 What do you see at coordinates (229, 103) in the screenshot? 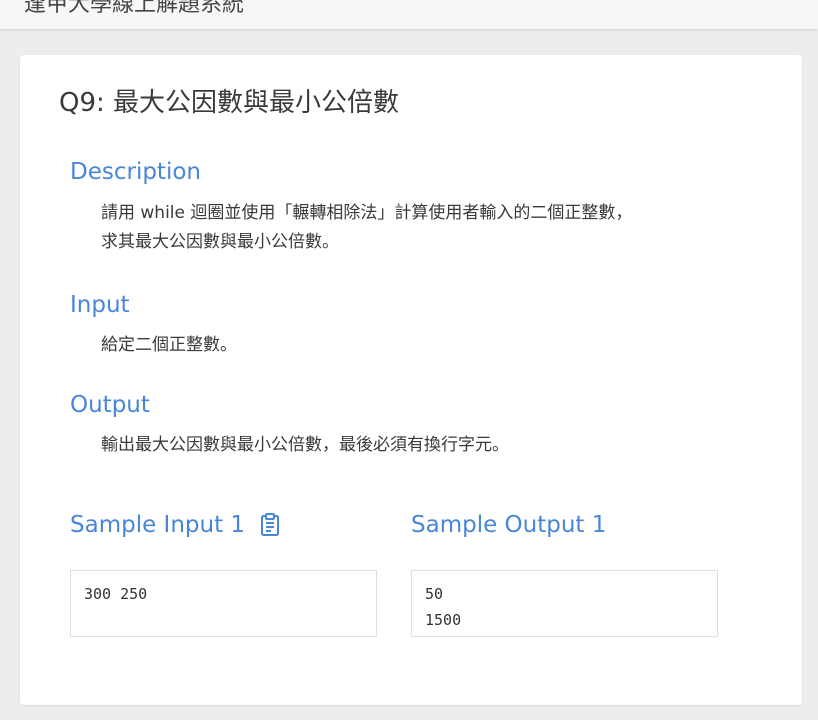
I see `problem-title: Q9: 最大公因數與最小公倍數` at bounding box center [229, 103].